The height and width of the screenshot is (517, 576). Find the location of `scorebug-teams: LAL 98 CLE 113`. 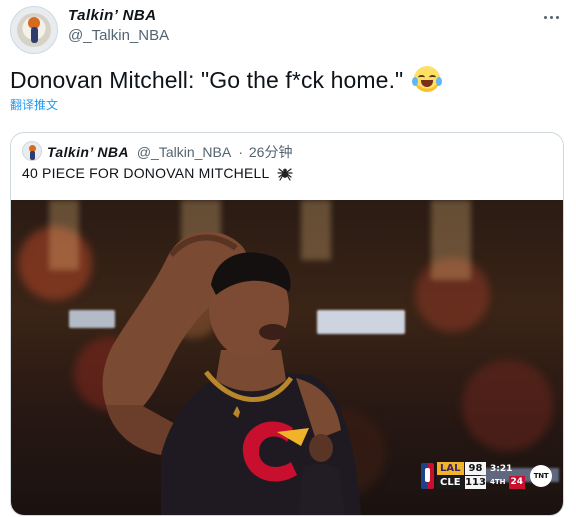

scorebug-teams: LAL 98 CLE 113 is located at coordinates (461, 476).